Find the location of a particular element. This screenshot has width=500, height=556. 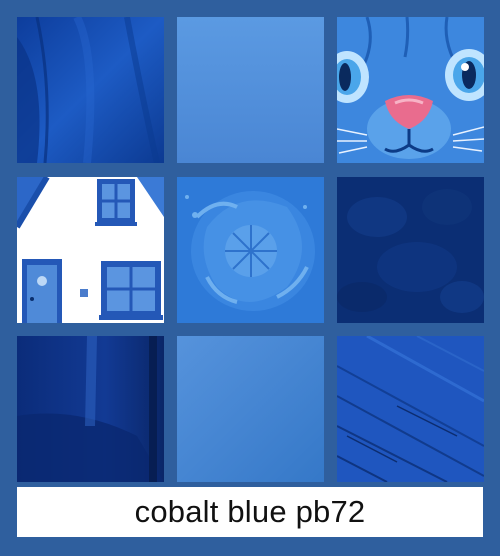

gradient-swatch-image is located at coordinates (250, 409).